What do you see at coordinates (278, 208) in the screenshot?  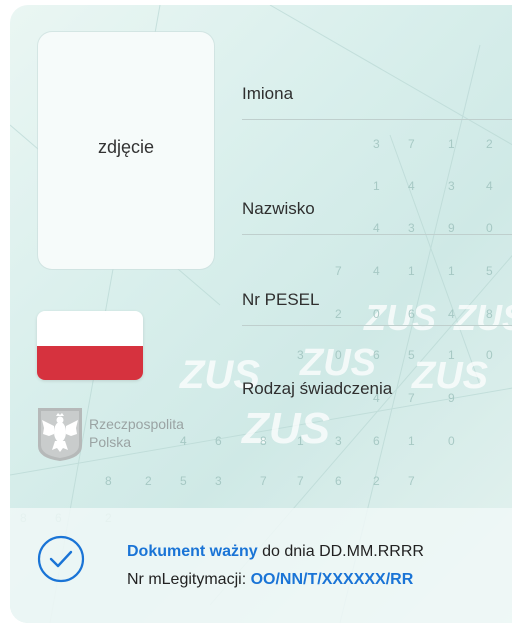 I see `field-label-surname: Nazwisko` at bounding box center [278, 208].